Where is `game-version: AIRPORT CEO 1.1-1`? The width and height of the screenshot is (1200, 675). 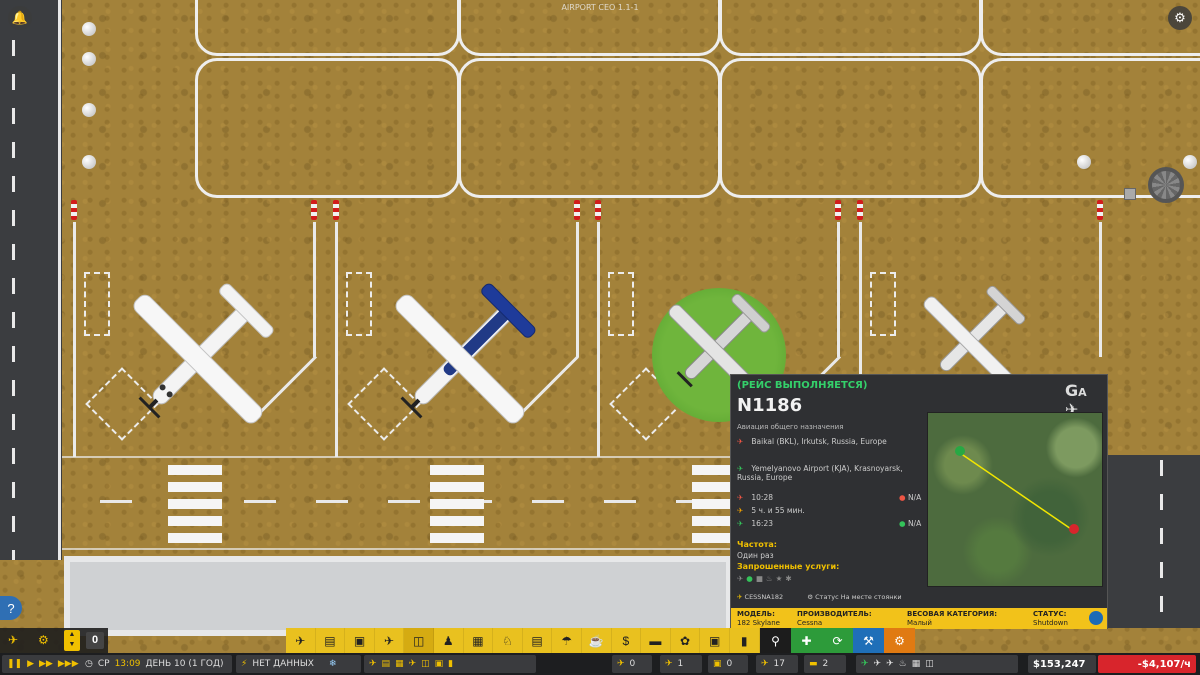
game-version: AIRPORT CEO 1.1-1 is located at coordinates (600, 7).